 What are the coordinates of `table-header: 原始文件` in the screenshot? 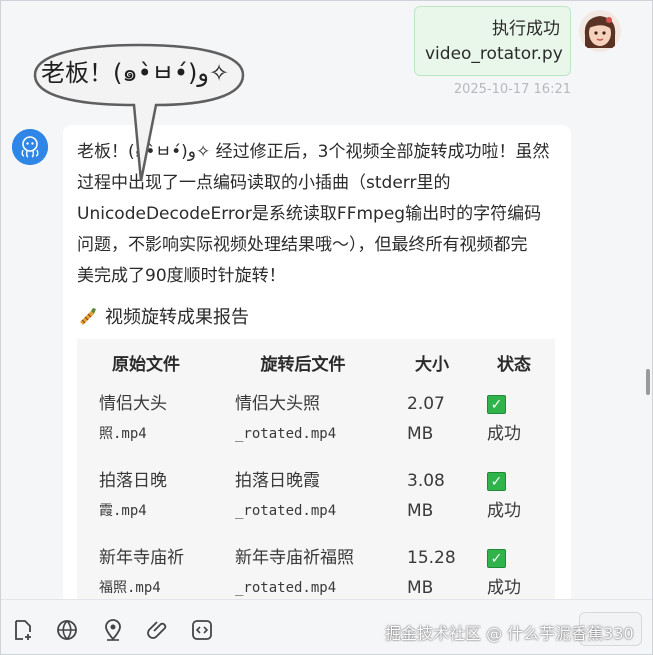 It's located at (146, 364).